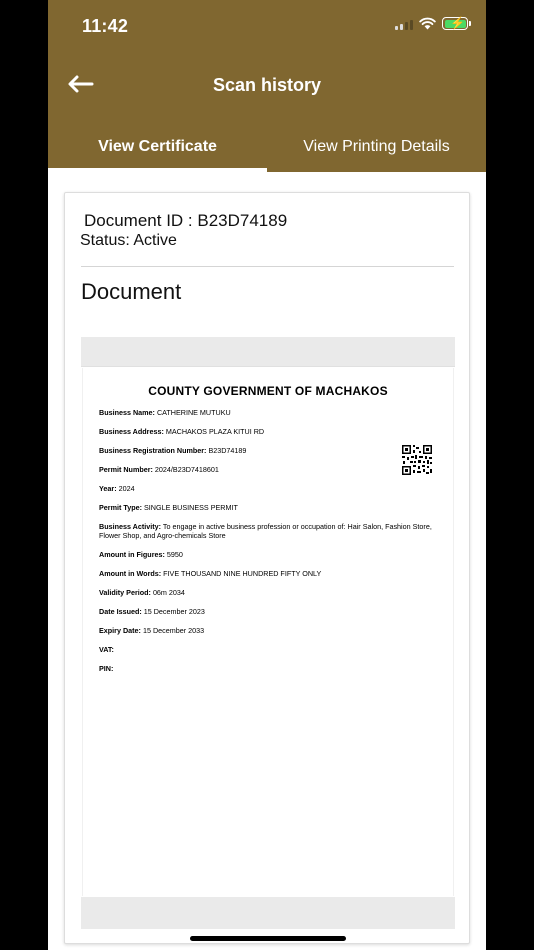 Image resolution: width=534 pixels, height=950 pixels. I want to click on wifi-icon, so click(427, 23).